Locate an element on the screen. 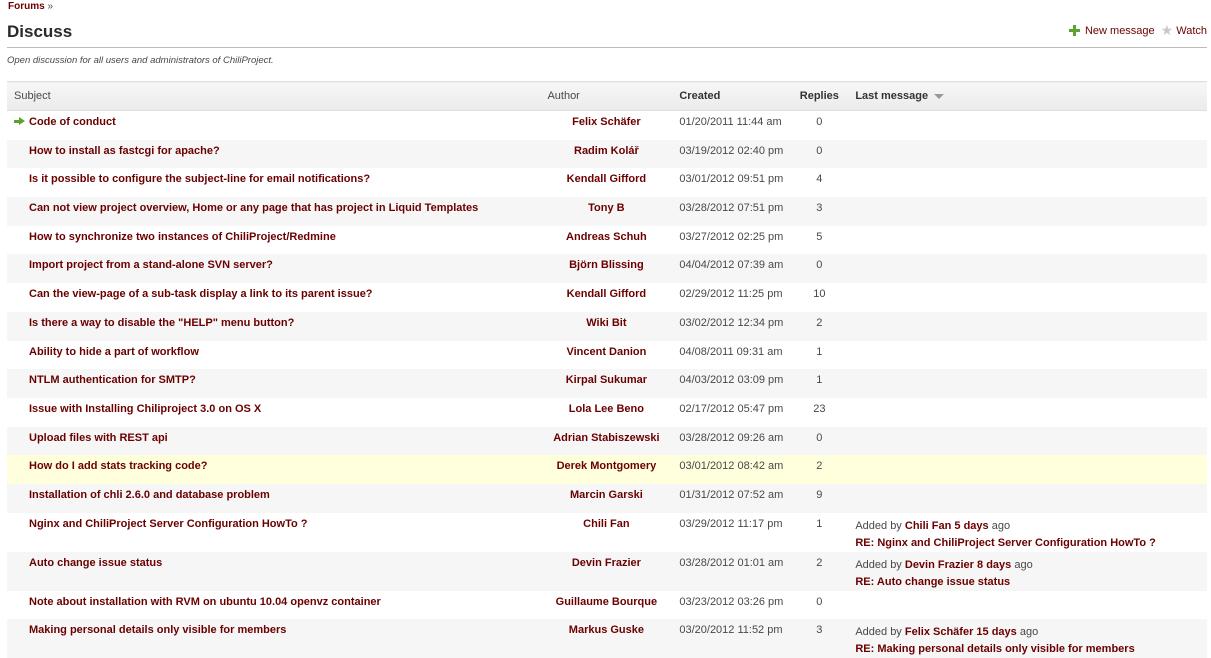 This screenshot has width=1211, height=658. topic-created-date: 03/28/2012 07:51 pm is located at coordinates (731, 208).